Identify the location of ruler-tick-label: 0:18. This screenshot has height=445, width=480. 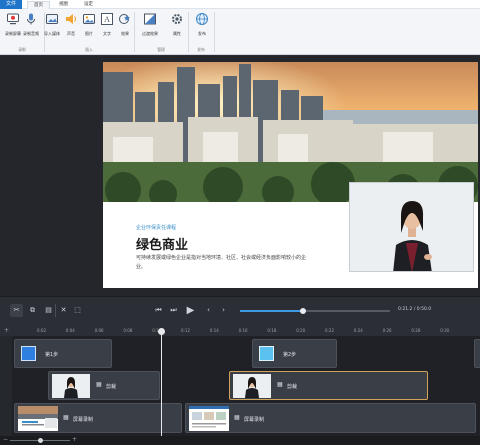
(272, 330).